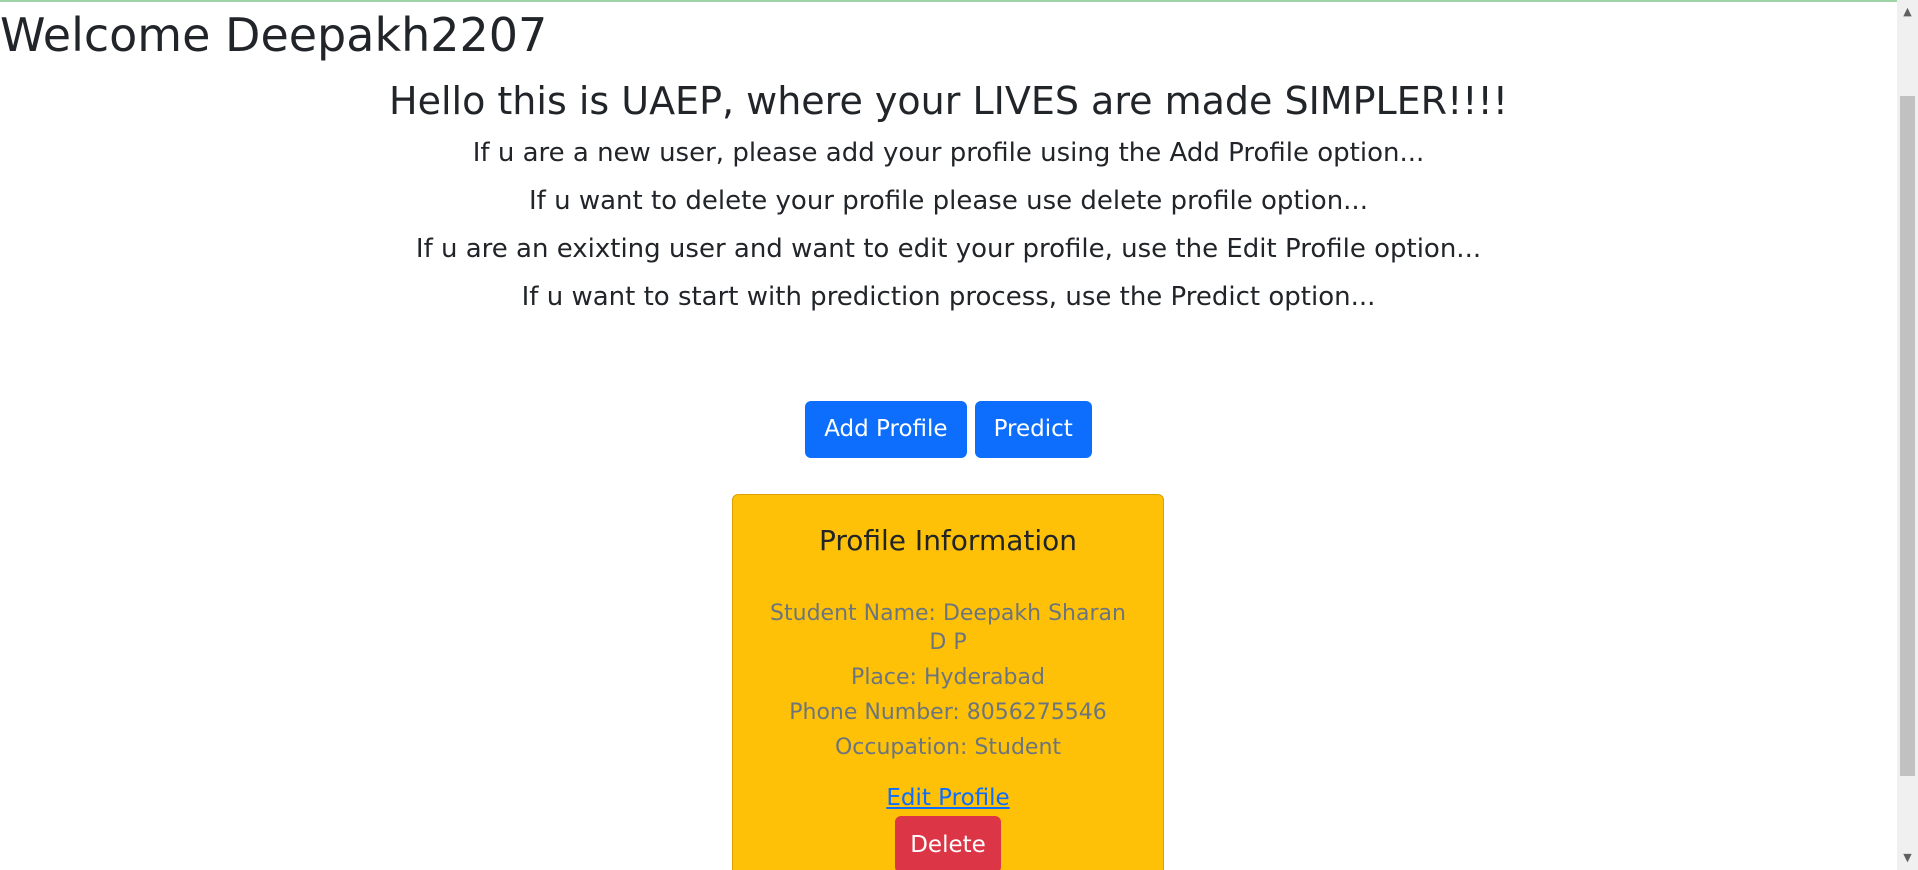  I want to click on student-name: Student Name: Deepakh Sharan D P, so click(948, 628).